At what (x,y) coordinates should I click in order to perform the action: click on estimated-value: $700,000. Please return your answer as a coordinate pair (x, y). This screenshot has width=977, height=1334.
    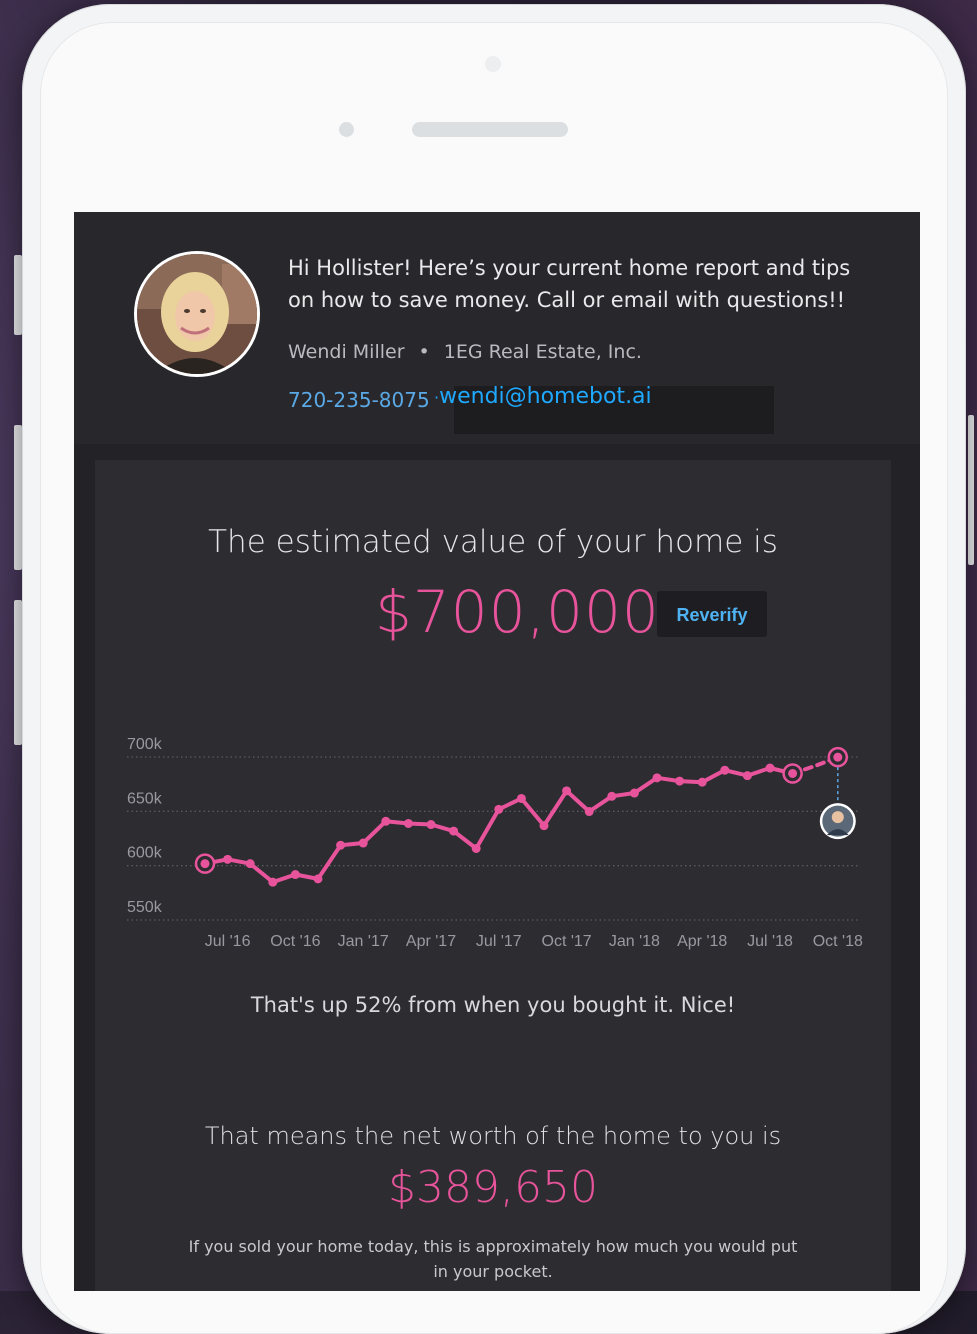
    Looking at the image, I should click on (517, 612).